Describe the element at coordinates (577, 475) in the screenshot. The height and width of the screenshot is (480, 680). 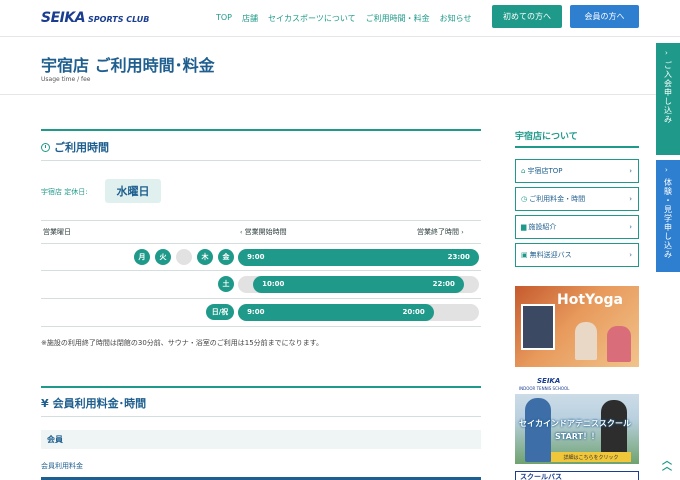
I see `school-bus-banner: スクールバス` at that location.